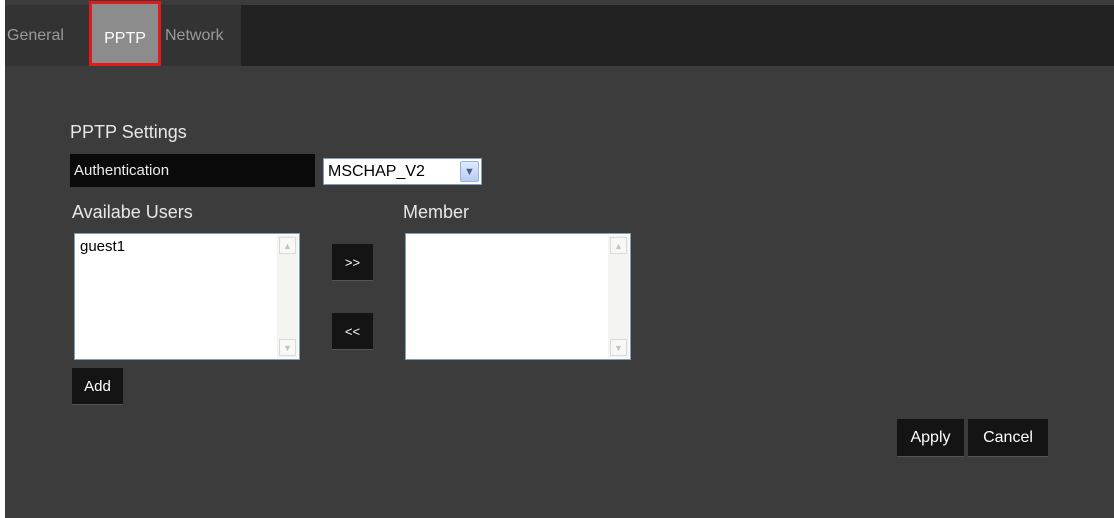  Describe the element at coordinates (287, 296) in the screenshot. I see `available-users-scrollbar: ▲ ▼` at that location.